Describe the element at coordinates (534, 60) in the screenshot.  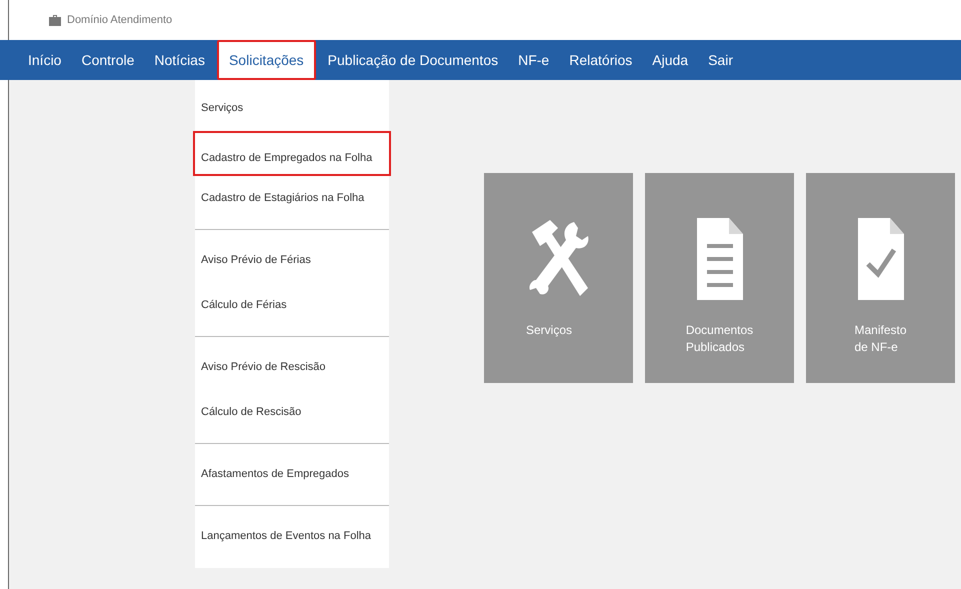
I see `nav-tab: NF-e` at that location.